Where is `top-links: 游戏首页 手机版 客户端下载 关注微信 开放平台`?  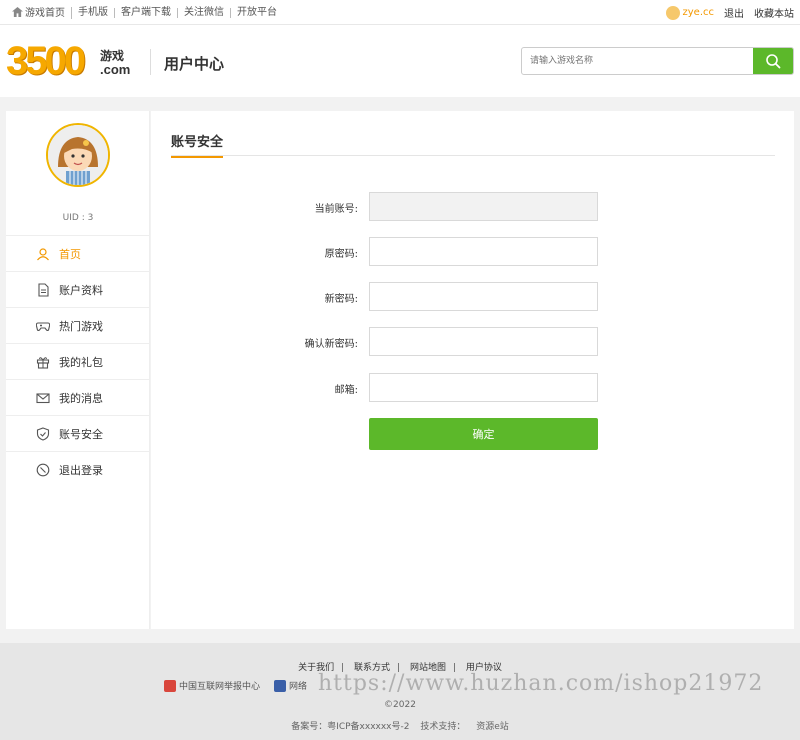
top-links: 游戏首页 手机版 客户端下载 关注微信 开放平台 is located at coordinates (144, 12).